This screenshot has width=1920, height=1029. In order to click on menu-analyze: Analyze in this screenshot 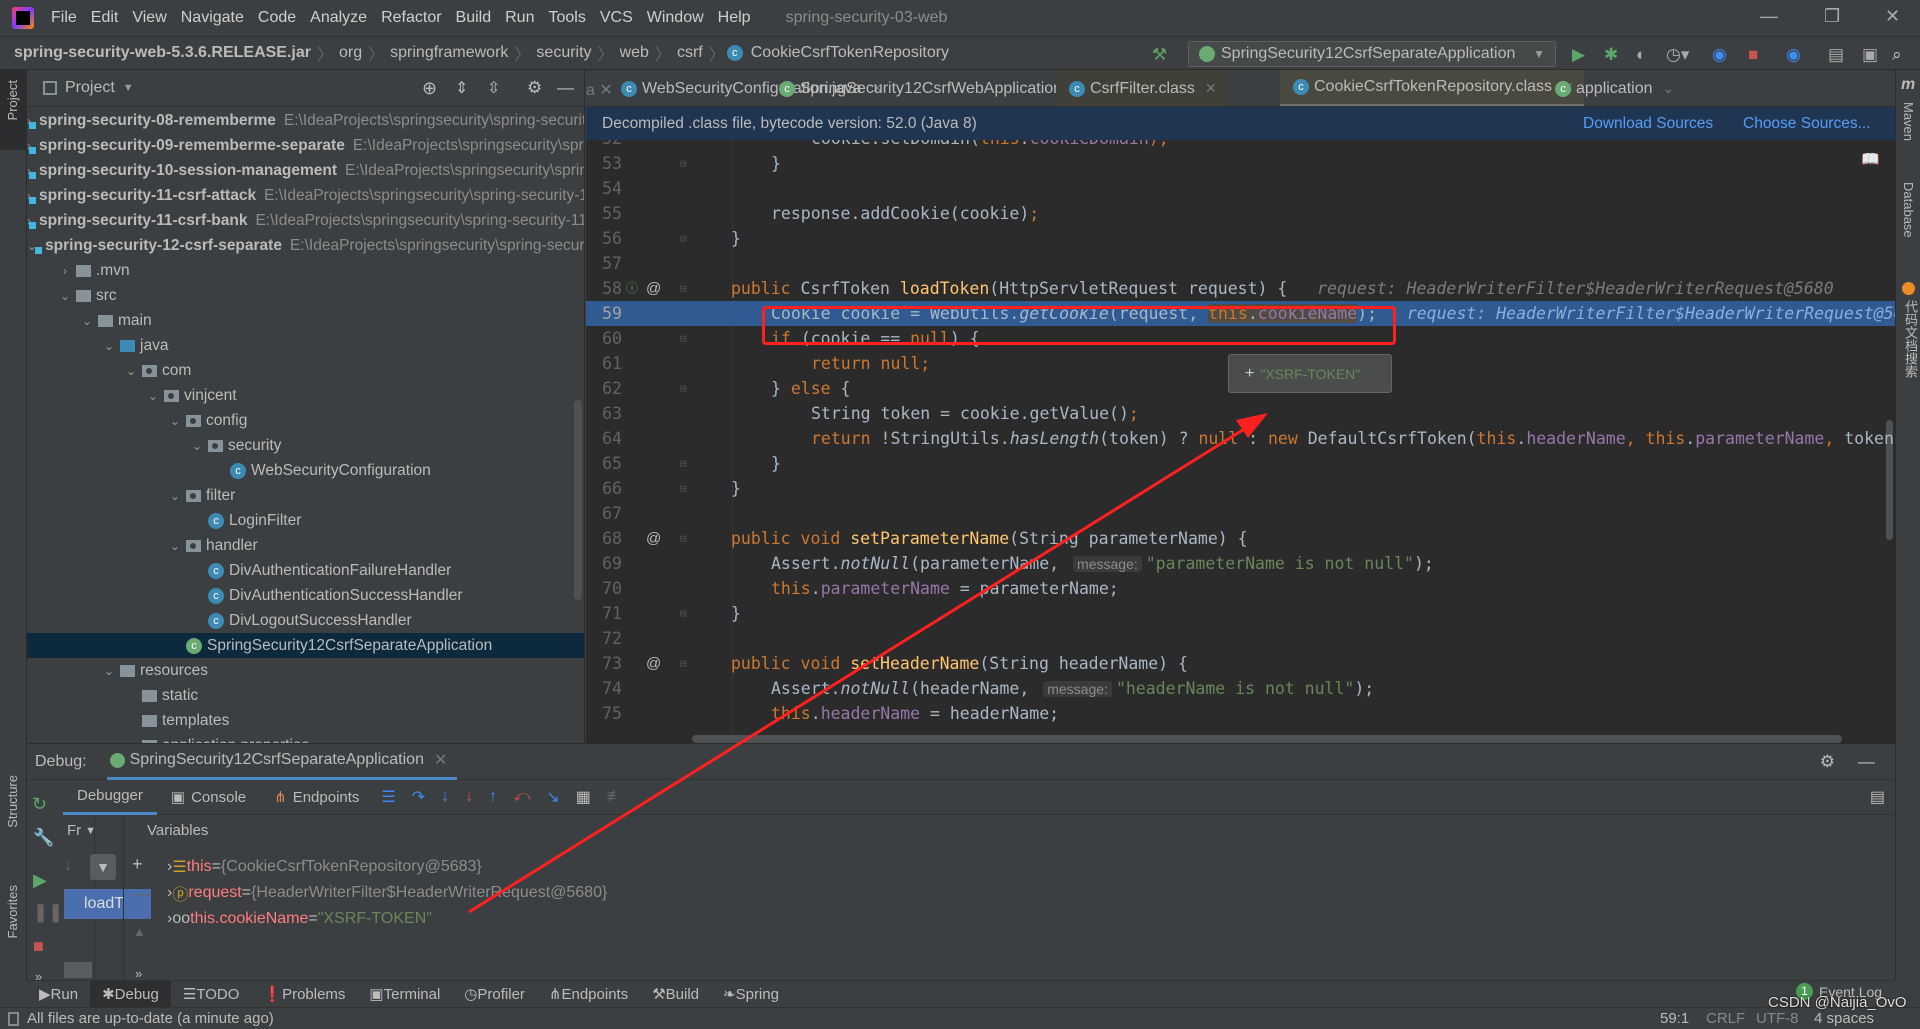, I will do `click(338, 18)`.